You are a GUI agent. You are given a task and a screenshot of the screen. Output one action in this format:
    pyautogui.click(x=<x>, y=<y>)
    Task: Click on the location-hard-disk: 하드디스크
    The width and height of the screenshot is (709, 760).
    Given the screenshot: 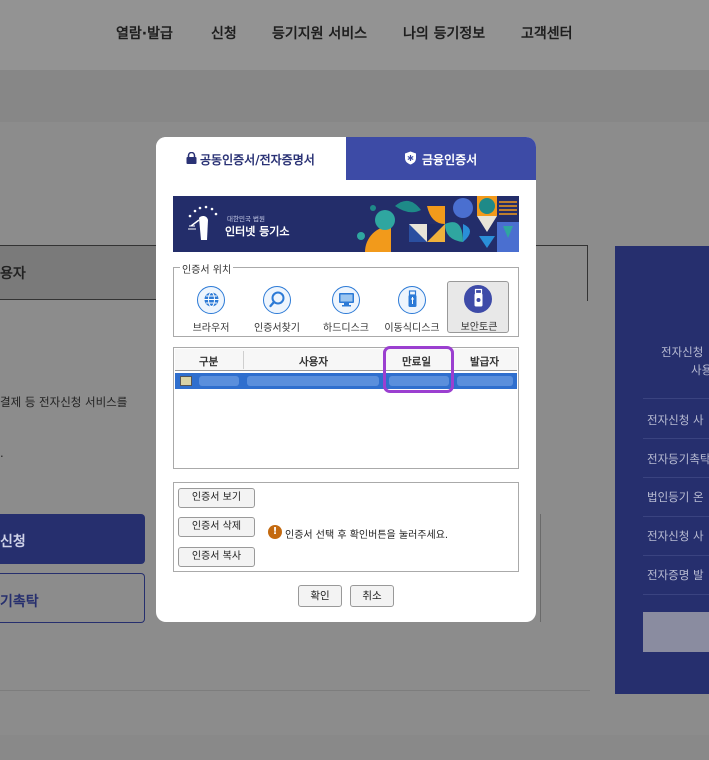 What is the action you would take?
    pyautogui.click(x=346, y=309)
    